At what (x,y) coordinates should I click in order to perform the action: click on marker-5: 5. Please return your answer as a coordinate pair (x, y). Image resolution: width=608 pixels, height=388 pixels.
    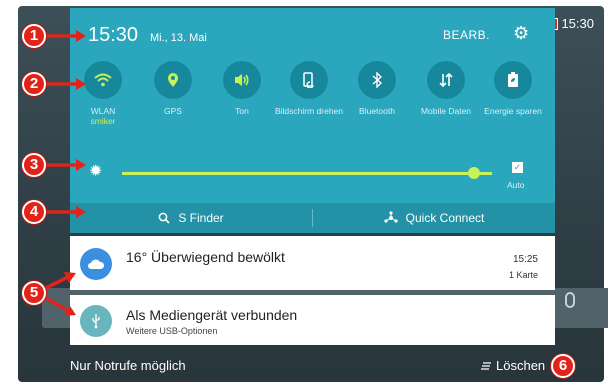
    Looking at the image, I should click on (34, 293).